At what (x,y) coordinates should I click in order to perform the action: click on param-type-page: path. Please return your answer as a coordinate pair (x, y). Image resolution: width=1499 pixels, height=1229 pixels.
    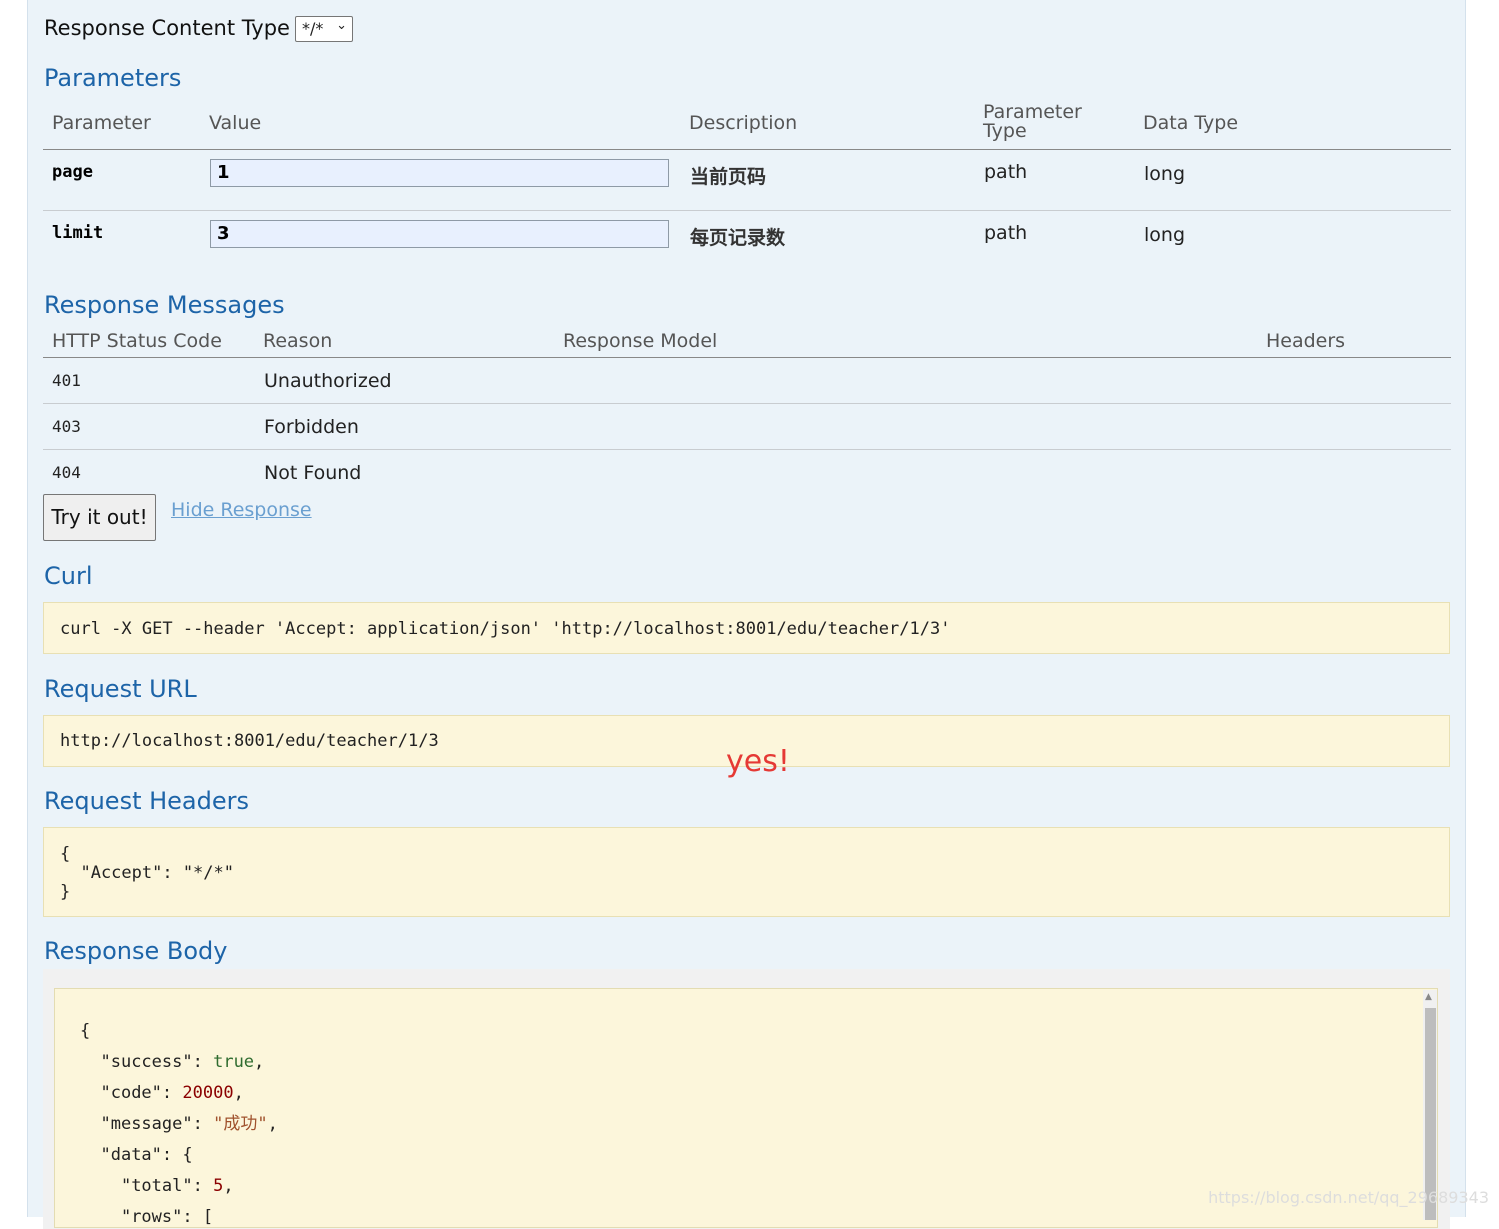
    Looking at the image, I should click on (1006, 172).